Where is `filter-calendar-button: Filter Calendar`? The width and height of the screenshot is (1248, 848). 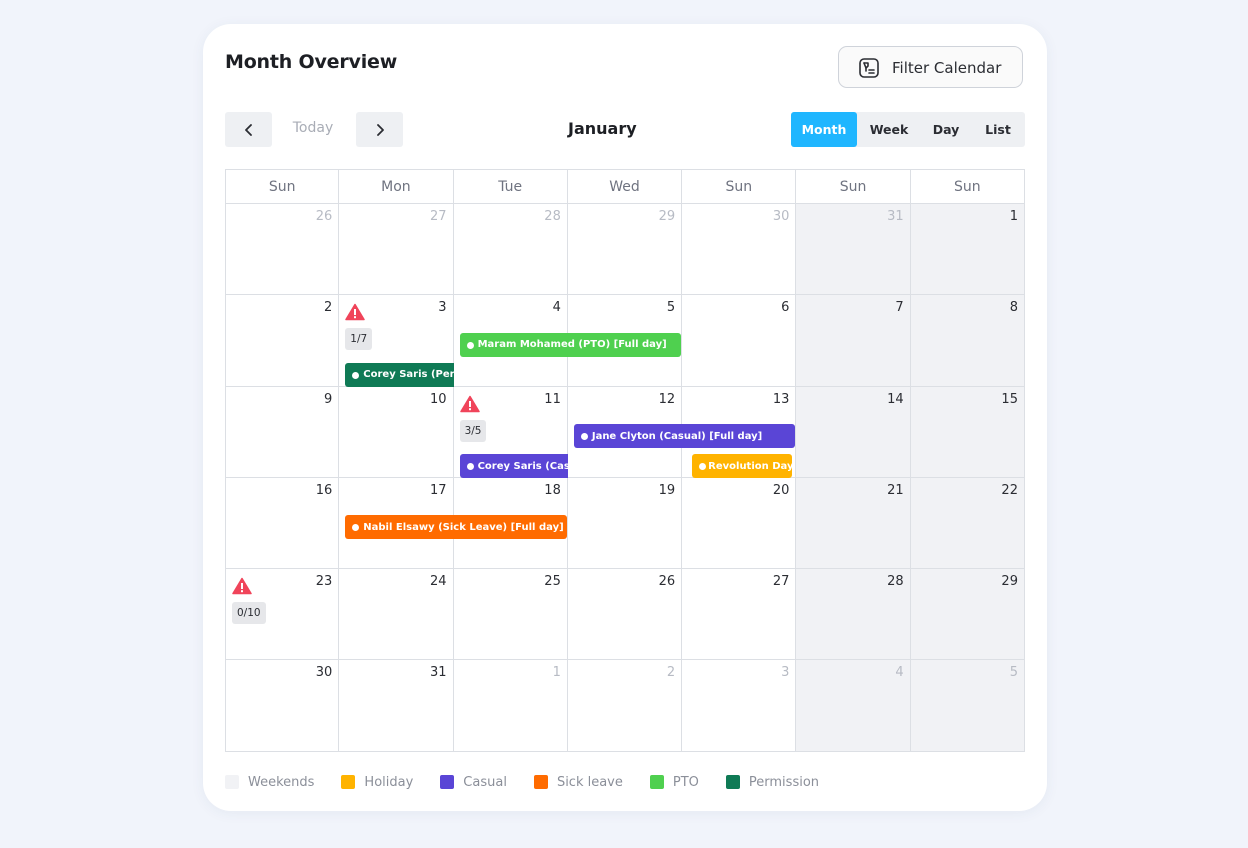 filter-calendar-button: Filter Calendar is located at coordinates (930, 67).